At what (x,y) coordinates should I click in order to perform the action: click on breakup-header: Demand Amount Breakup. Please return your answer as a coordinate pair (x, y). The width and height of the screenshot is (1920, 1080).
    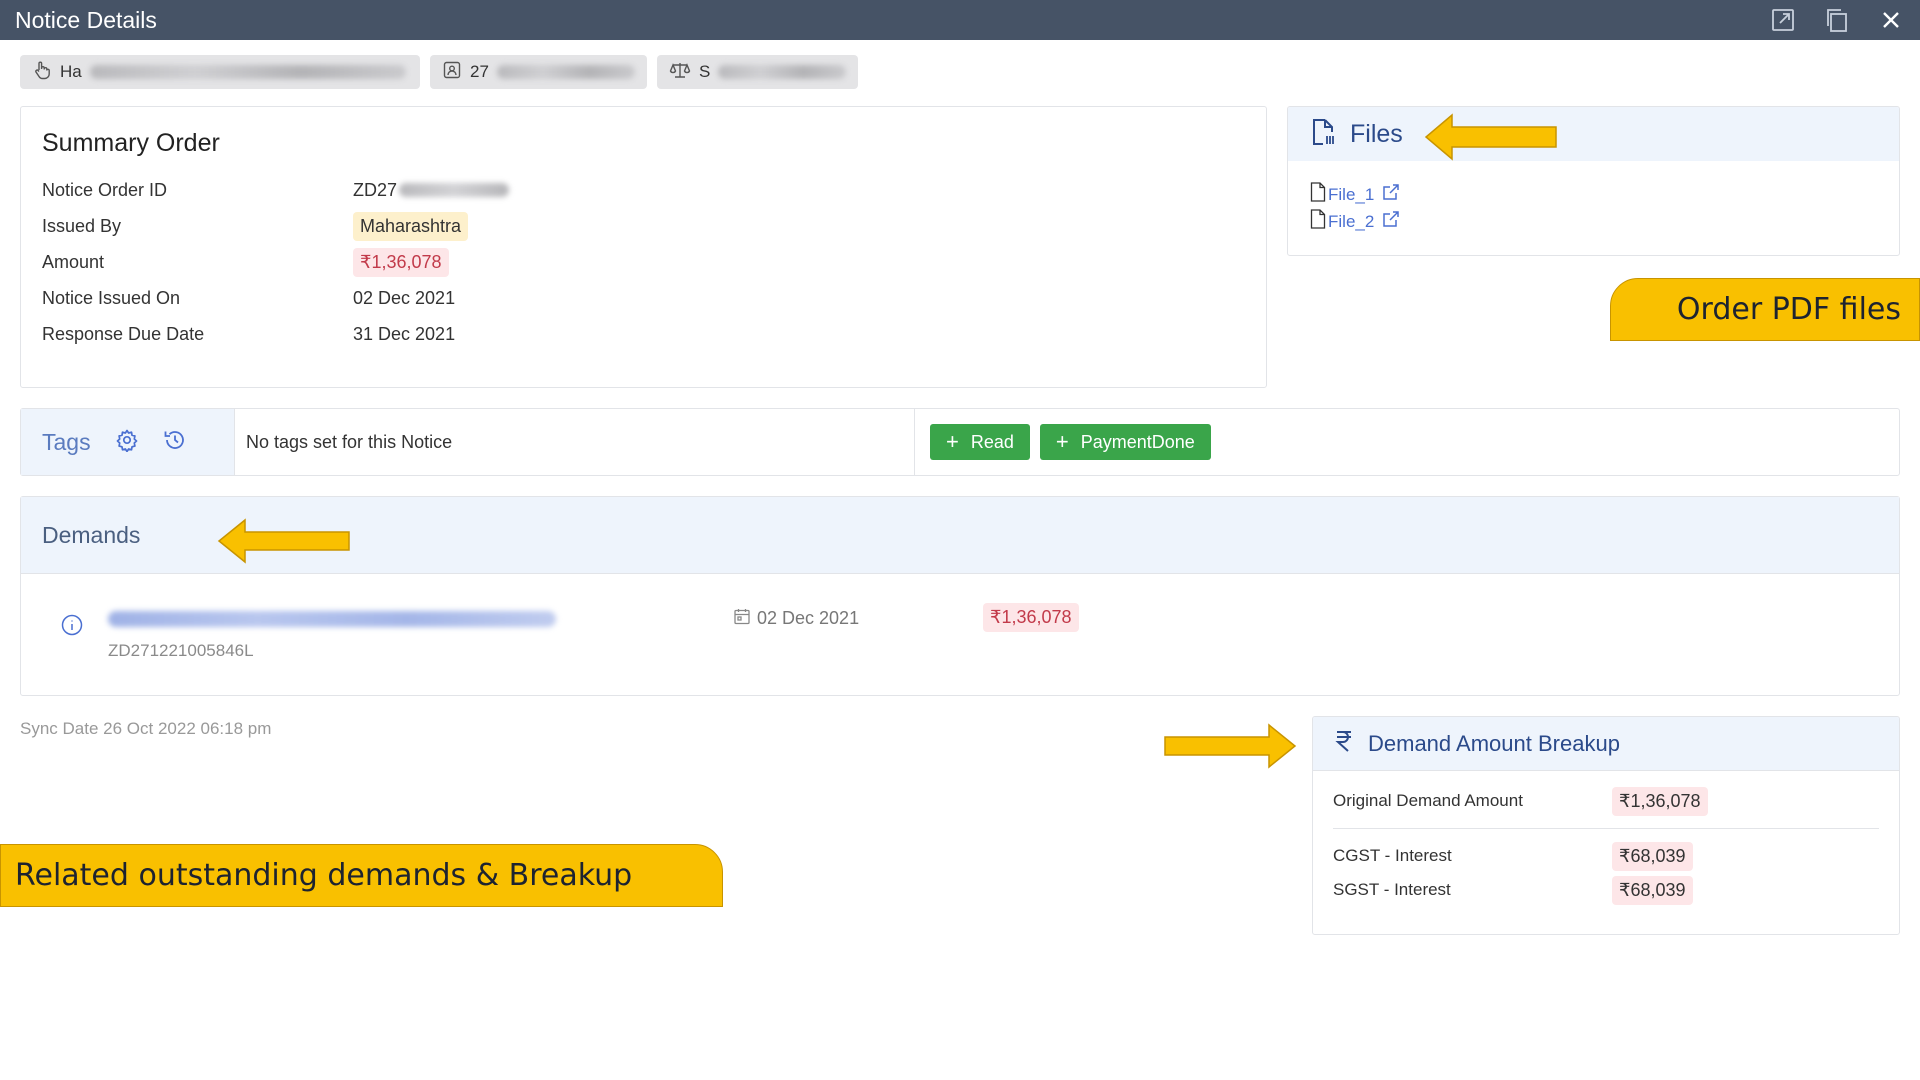
    Looking at the image, I should click on (1606, 744).